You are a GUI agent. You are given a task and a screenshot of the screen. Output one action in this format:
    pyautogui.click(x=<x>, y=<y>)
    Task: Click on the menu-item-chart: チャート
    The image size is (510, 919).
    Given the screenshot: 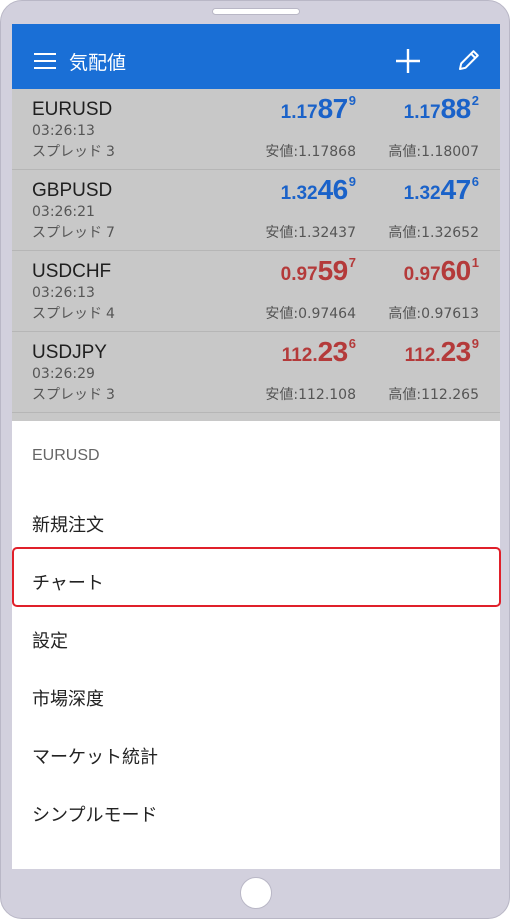 What is the action you would take?
    pyautogui.click(x=256, y=580)
    